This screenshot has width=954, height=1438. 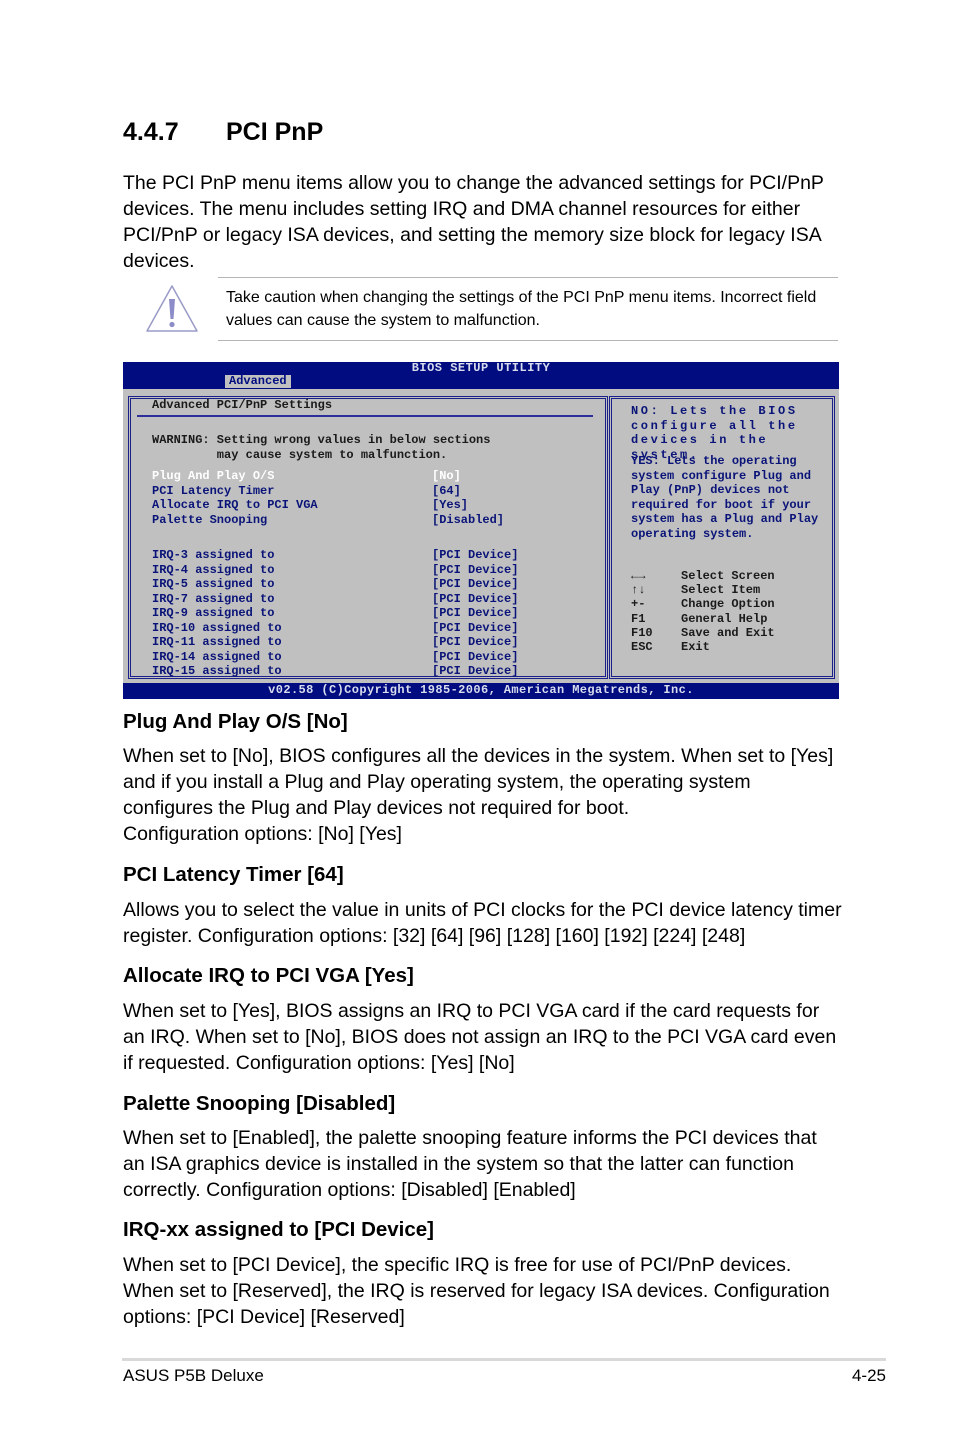 What do you see at coordinates (151, 132) in the screenshot?
I see `section-number: 4.4.7` at bounding box center [151, 132].